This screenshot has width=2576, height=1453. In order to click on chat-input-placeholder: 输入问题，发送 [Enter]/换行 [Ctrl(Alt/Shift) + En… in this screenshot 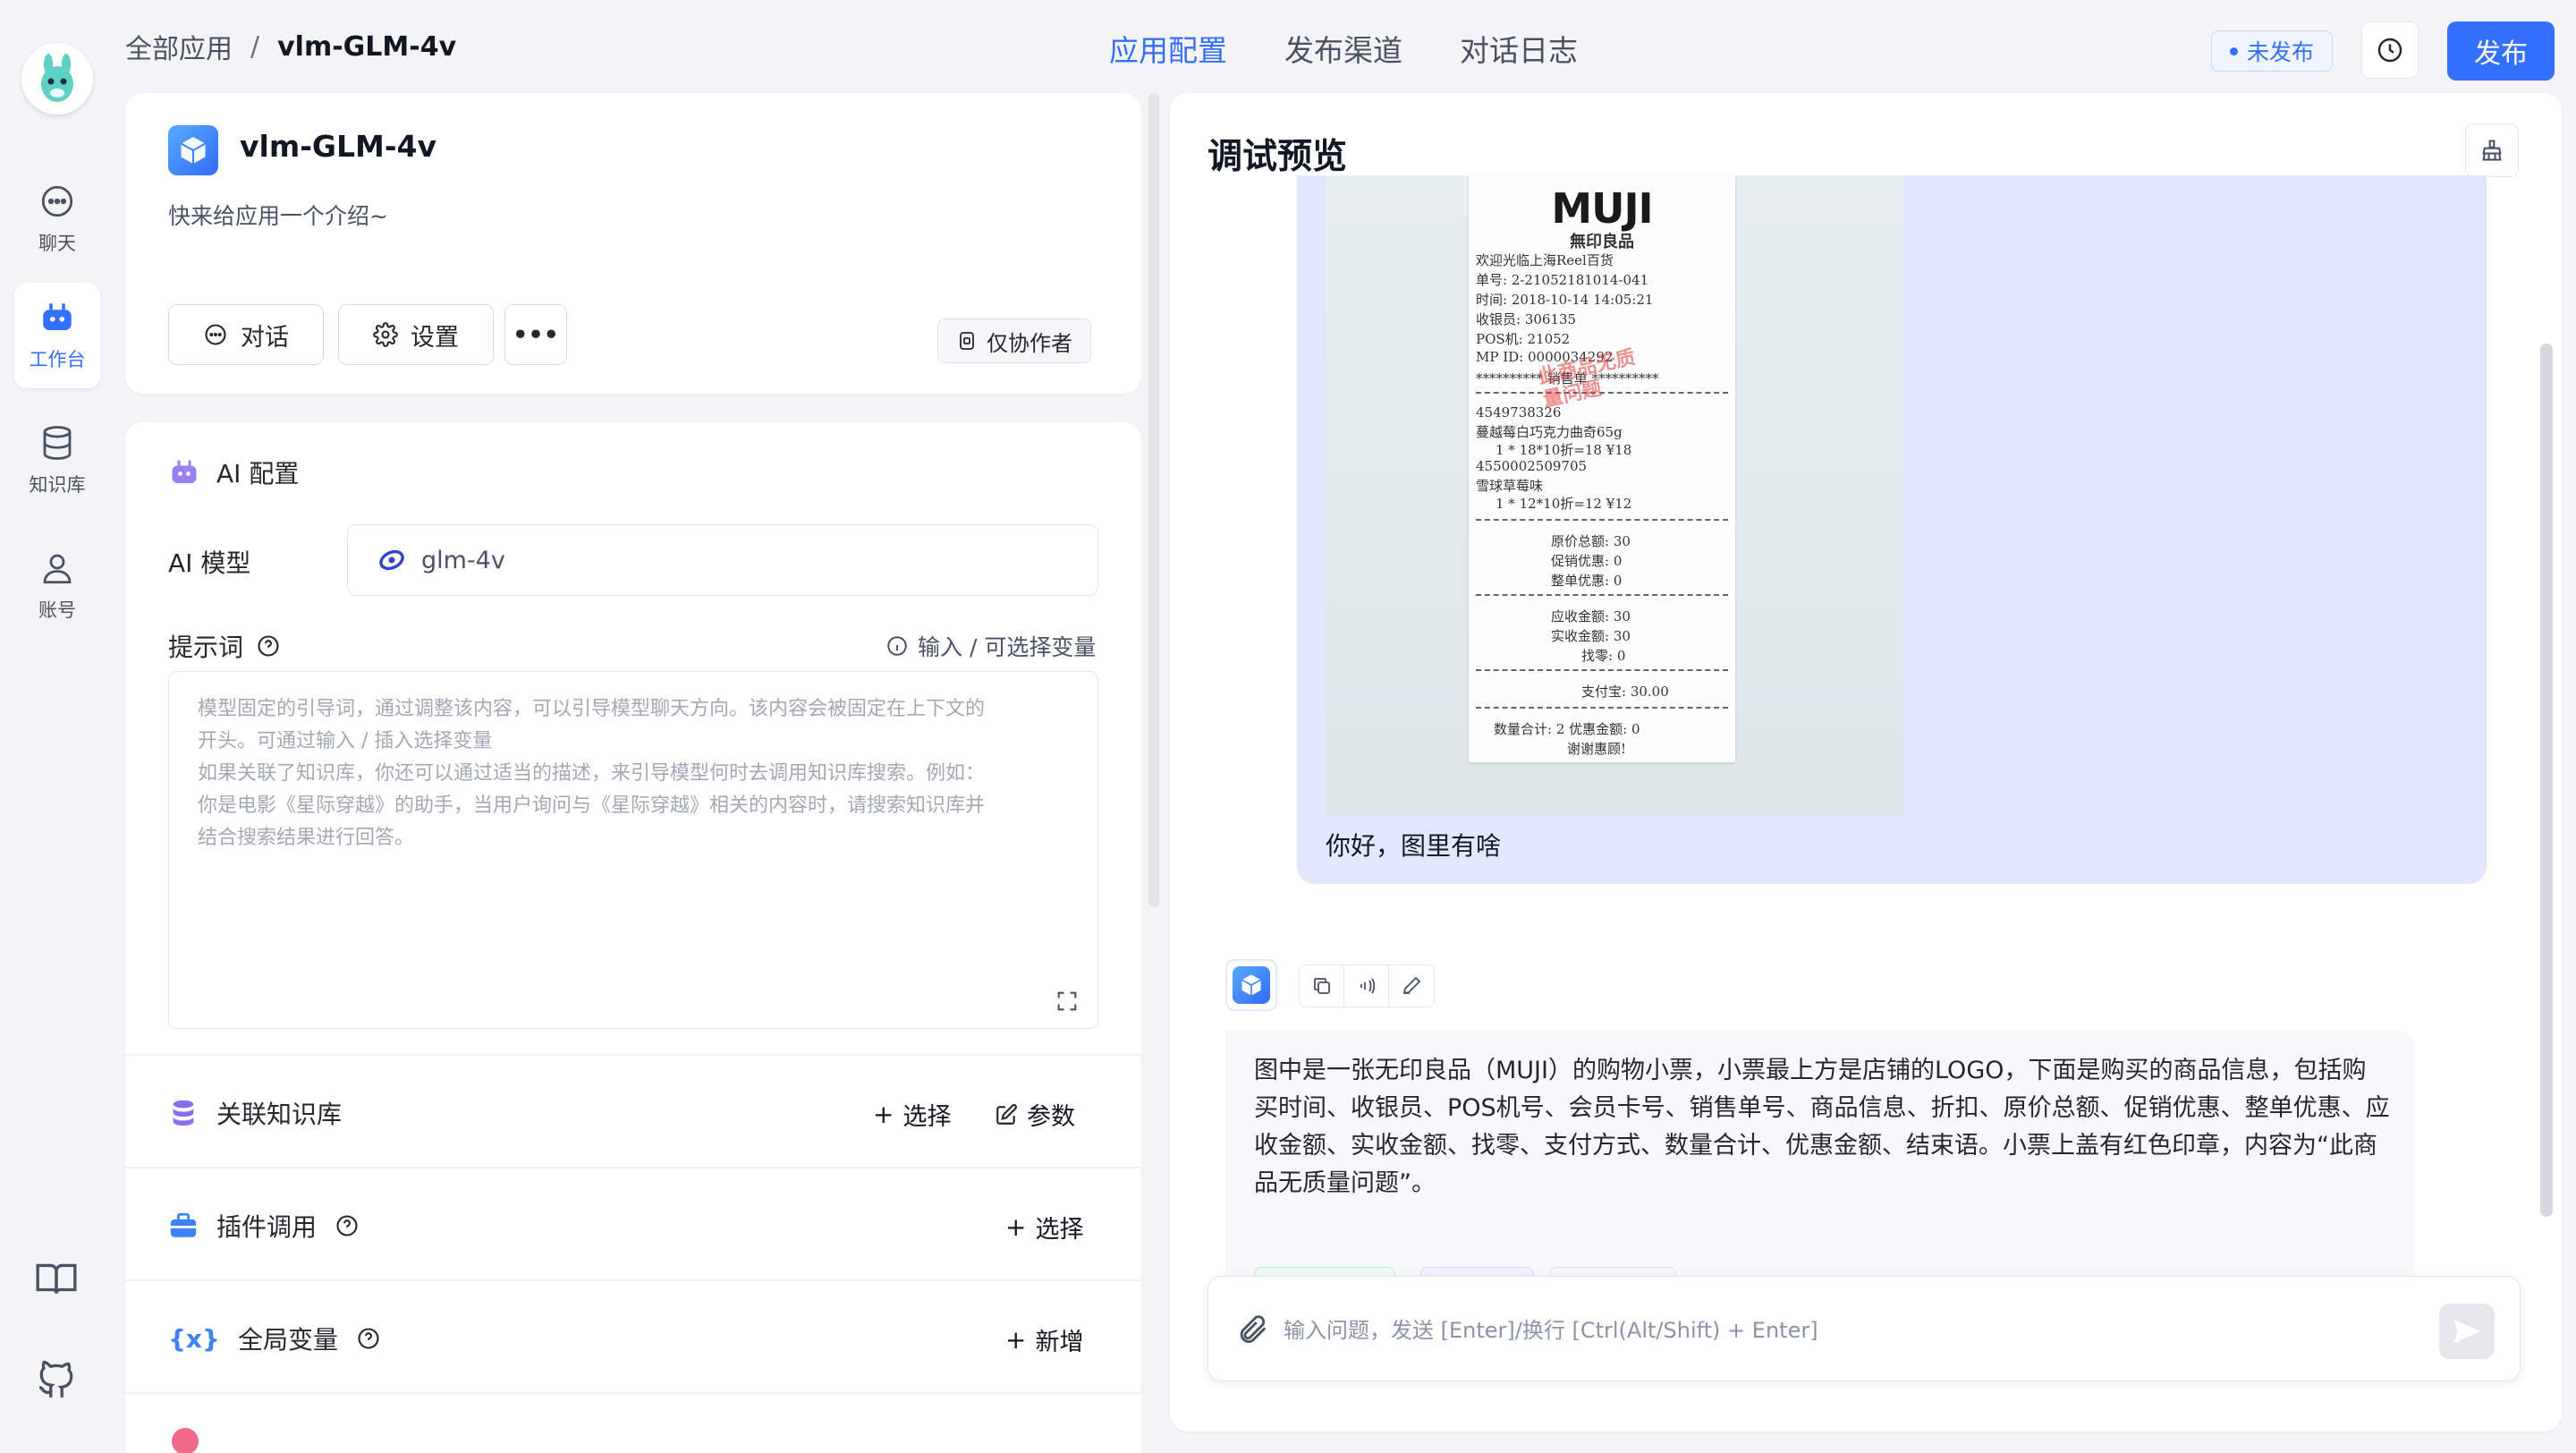, I will do `click(1551, 1330)`.